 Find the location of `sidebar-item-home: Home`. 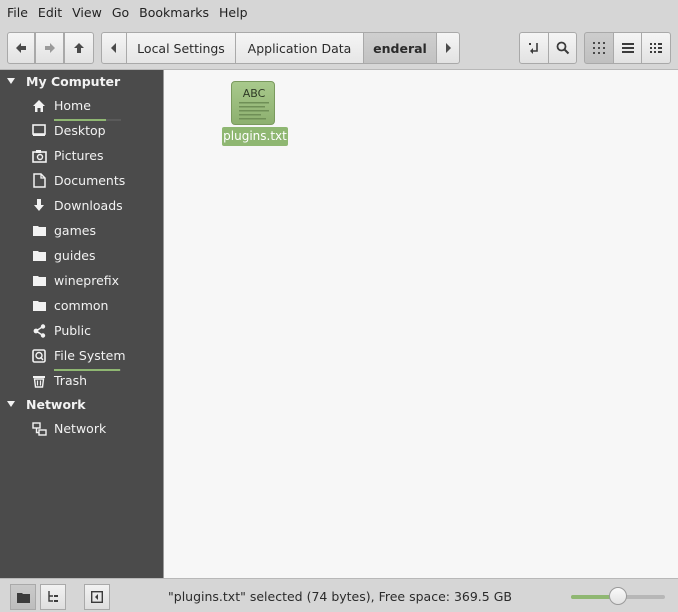

sidebar-item-home: Home is located at coordinates (81, 107).